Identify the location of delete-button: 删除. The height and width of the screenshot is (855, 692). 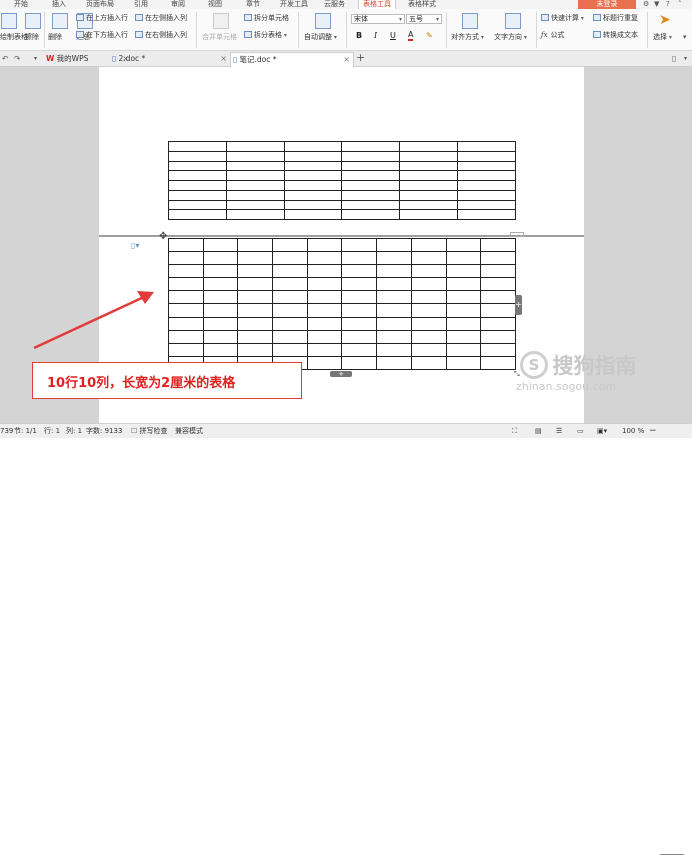
(55, 37).